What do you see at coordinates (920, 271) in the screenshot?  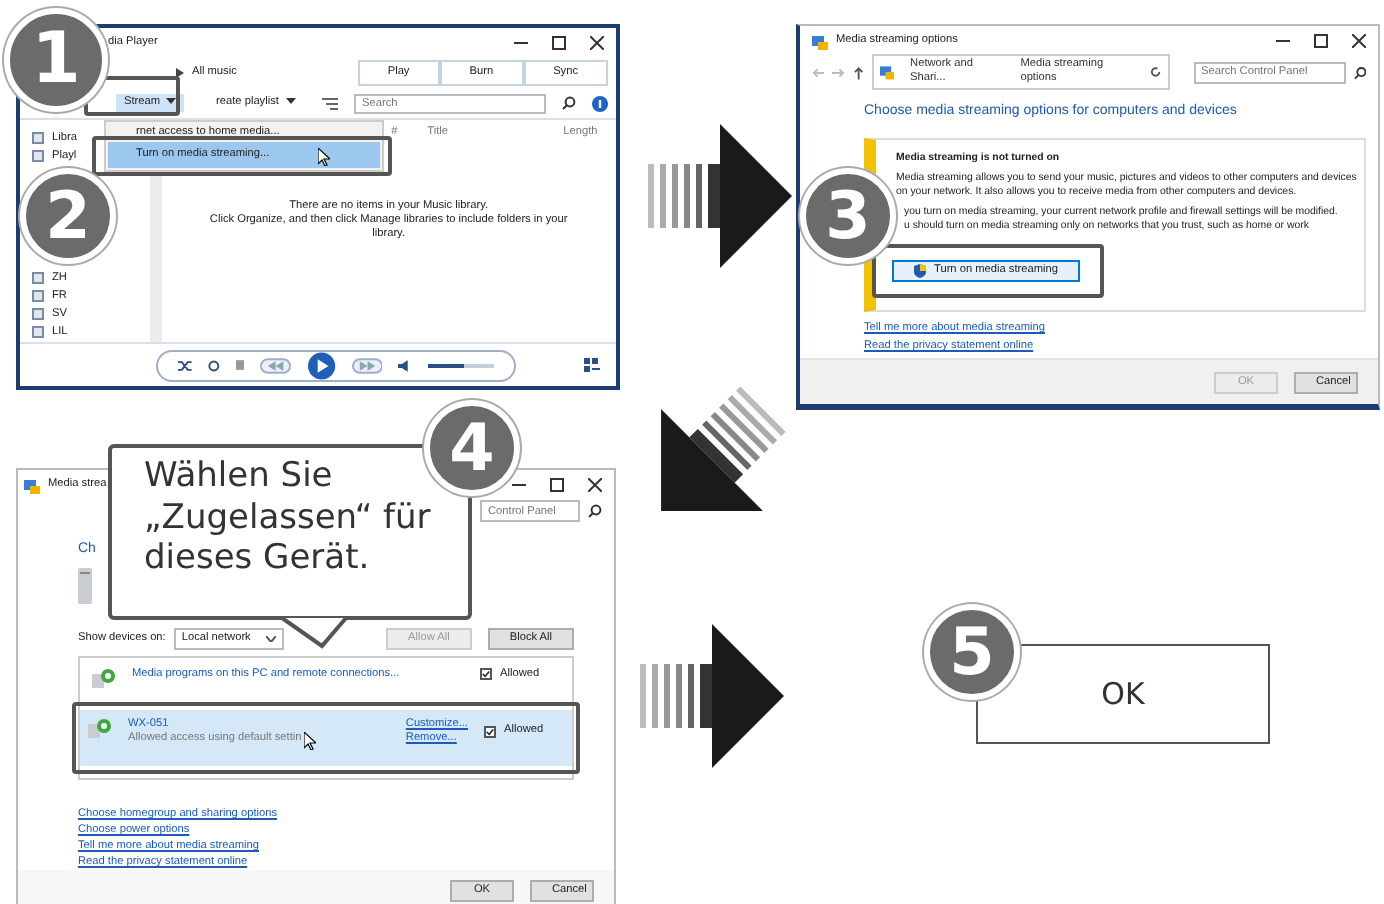 I see `shield-icon` at bounding box center [920, 271].